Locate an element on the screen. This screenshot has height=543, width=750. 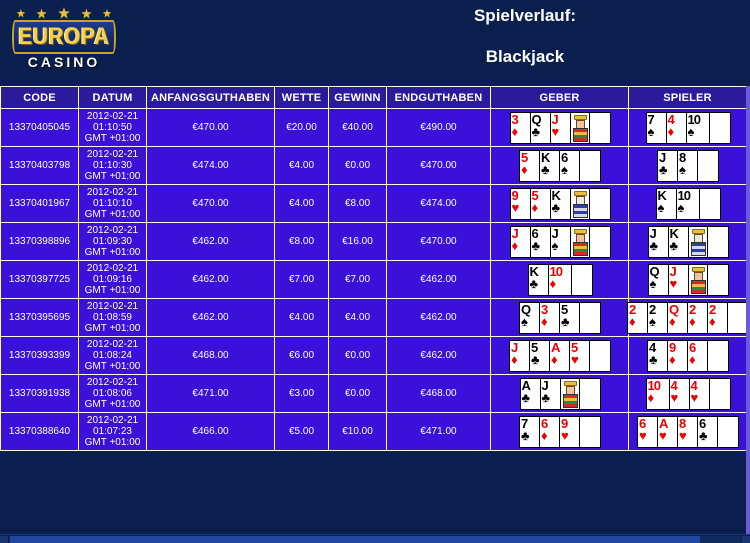
playing-card: Q ♣ is located at coordinates (540, 127).